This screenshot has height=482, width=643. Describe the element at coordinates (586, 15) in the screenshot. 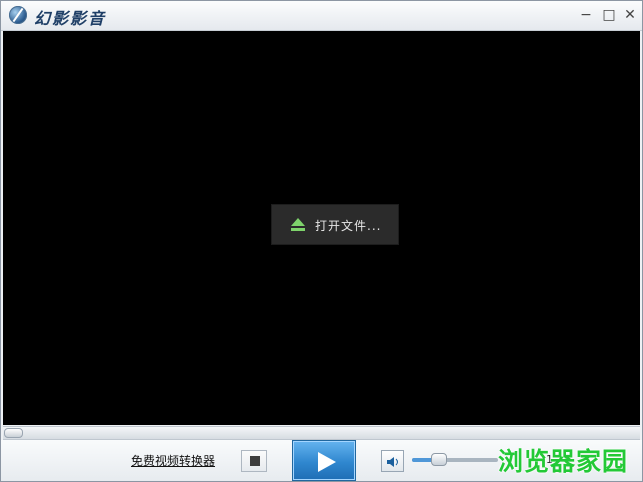

I see `minimize-button: −` at that location.